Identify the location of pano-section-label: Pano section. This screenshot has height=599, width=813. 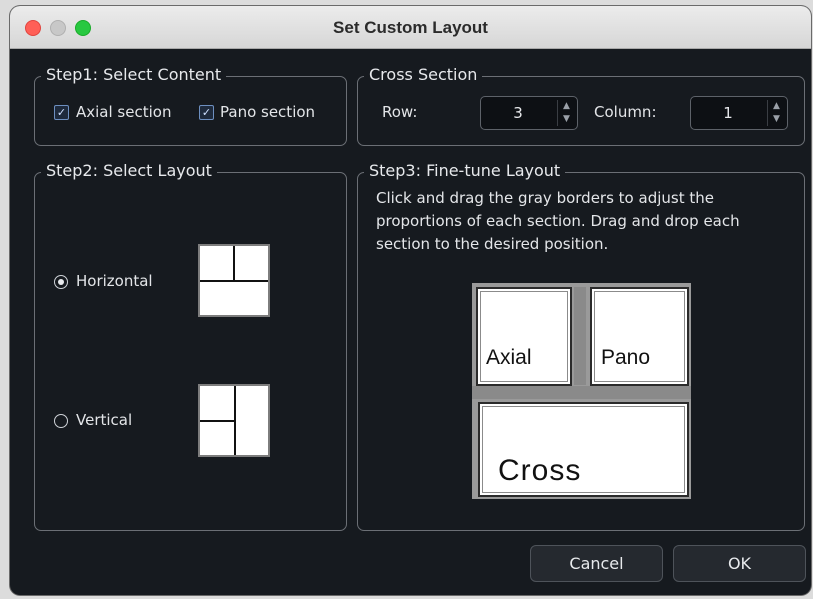
(267, 112).